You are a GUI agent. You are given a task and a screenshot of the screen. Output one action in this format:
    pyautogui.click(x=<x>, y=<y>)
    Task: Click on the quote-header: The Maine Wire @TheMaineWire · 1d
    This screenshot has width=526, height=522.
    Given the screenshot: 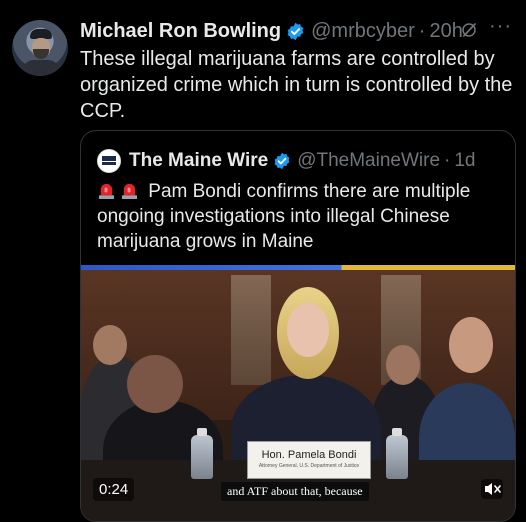 What is the action you would take?
    pyautogui.click(x=286, y=161)
    